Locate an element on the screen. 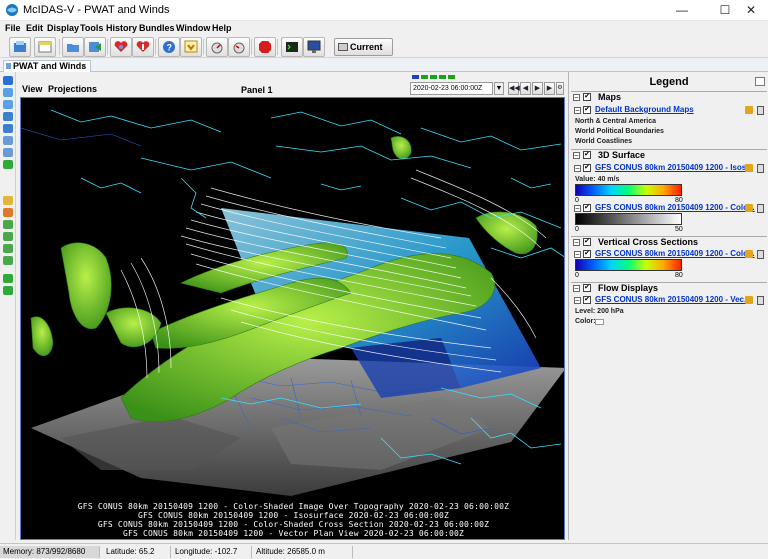 This screenshot has width=768, height=559. current-wx-button: Current WX is located at coordinates (363, 53).